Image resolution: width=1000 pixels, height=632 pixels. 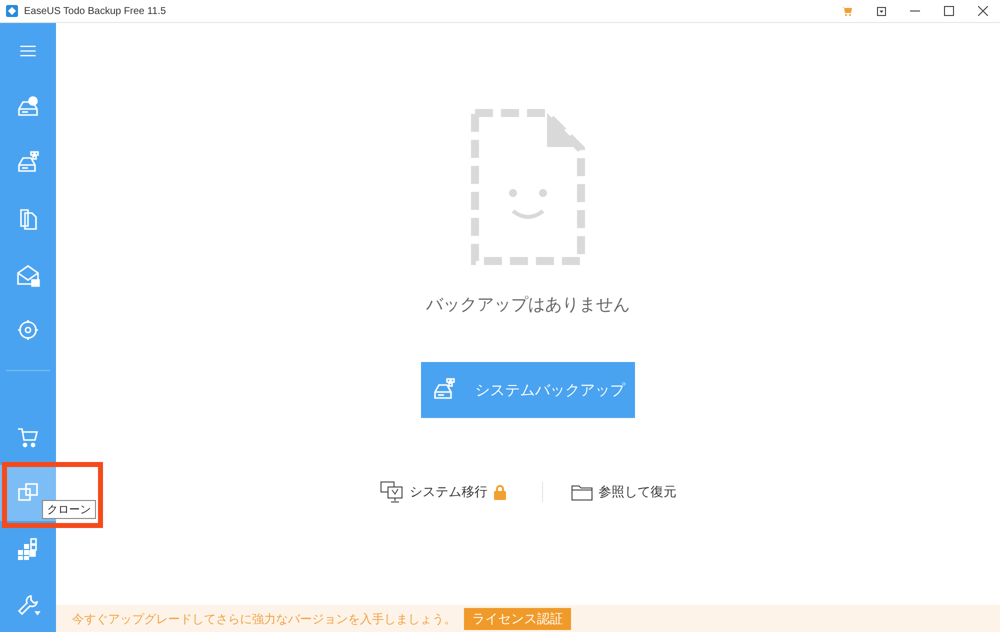 What do you see at coordinates (95, 11) in the screenshot?
I see `window-title: EaseUS Todo Backup Free 11.5` at bounding box center [95, 11].